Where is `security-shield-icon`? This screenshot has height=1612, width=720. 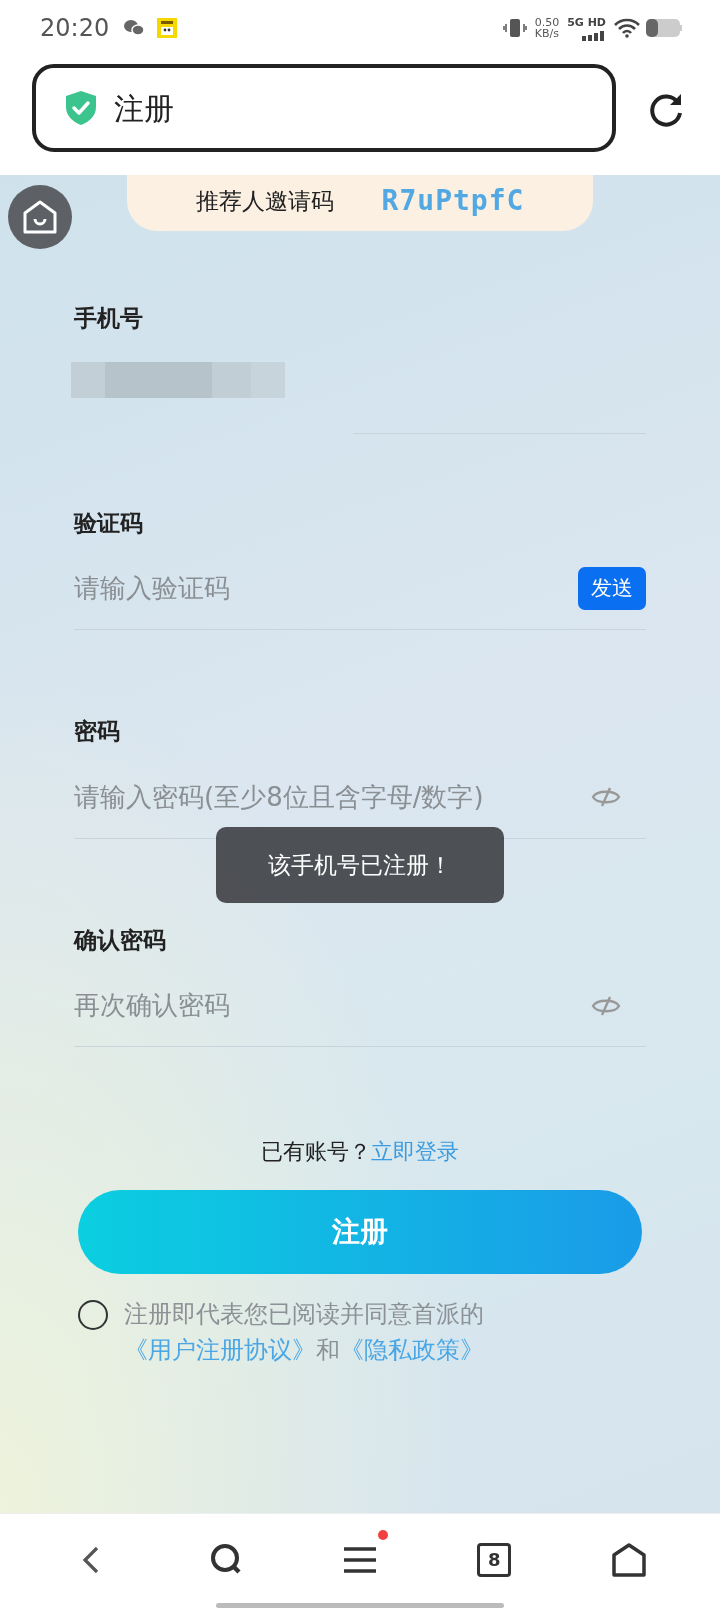 security-shield-icon is located at coordinates (81, 108).